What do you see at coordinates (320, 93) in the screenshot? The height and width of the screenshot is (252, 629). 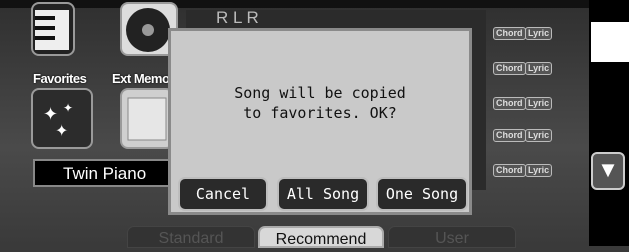 I see `dialog-message-line1: Song will be copied` at bounding box center [320, 93].